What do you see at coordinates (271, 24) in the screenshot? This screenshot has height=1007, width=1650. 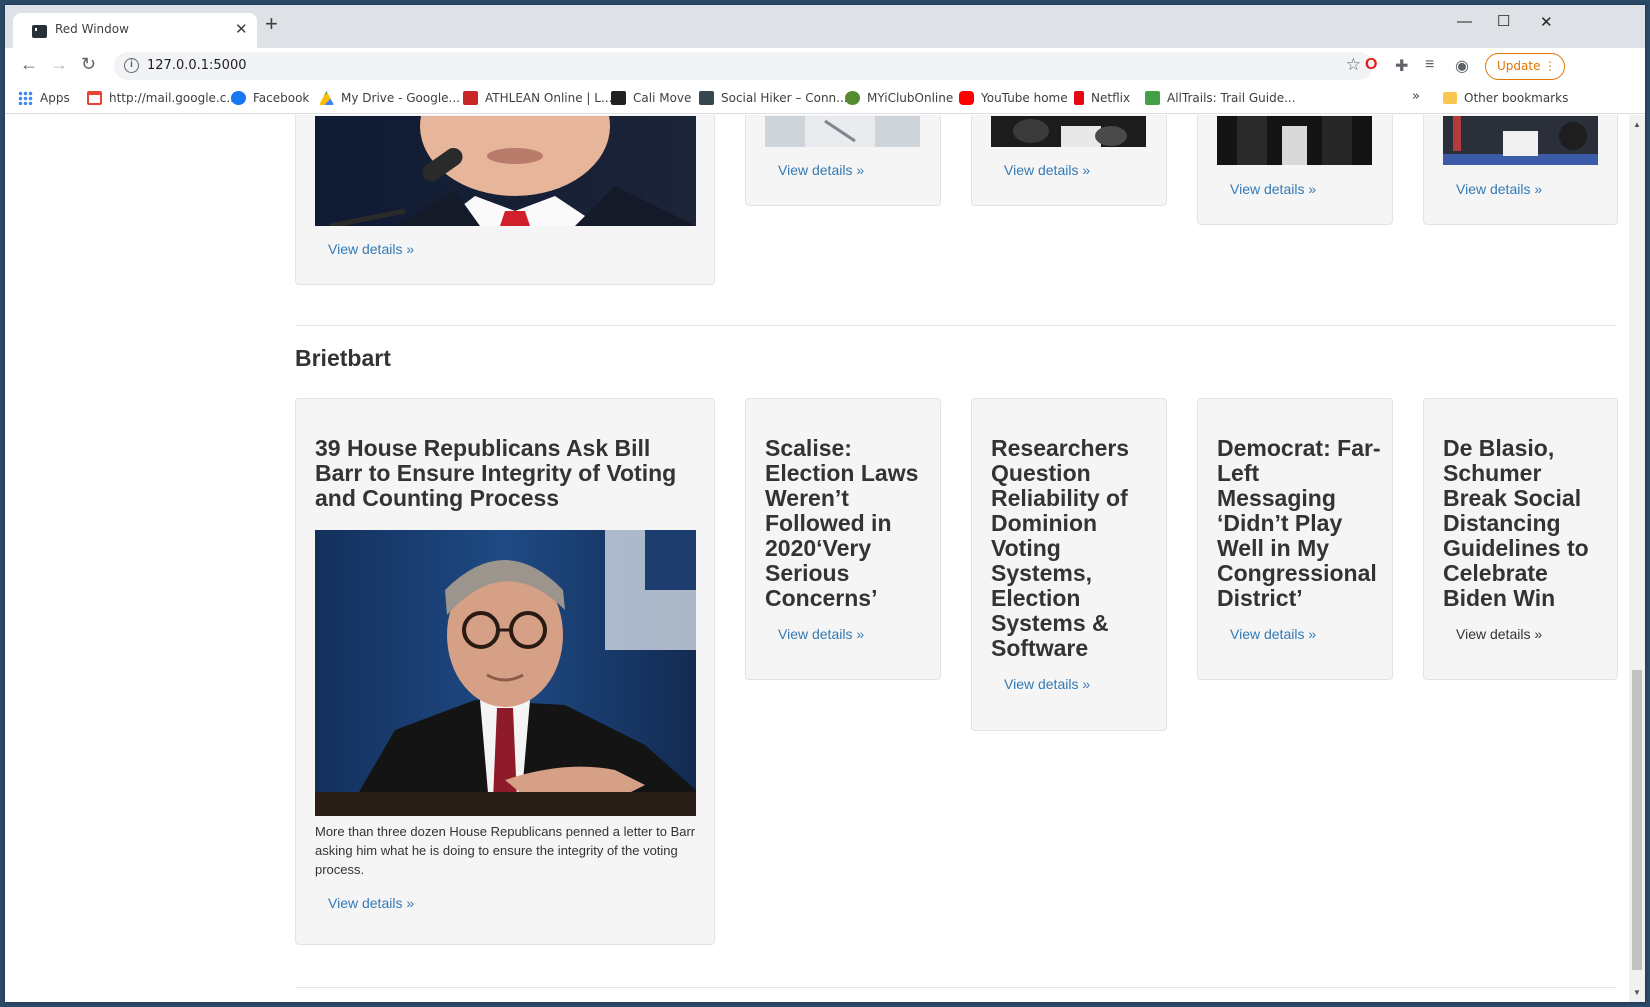 I see `new-tab-icon: +` at bounding box center [271, 24].